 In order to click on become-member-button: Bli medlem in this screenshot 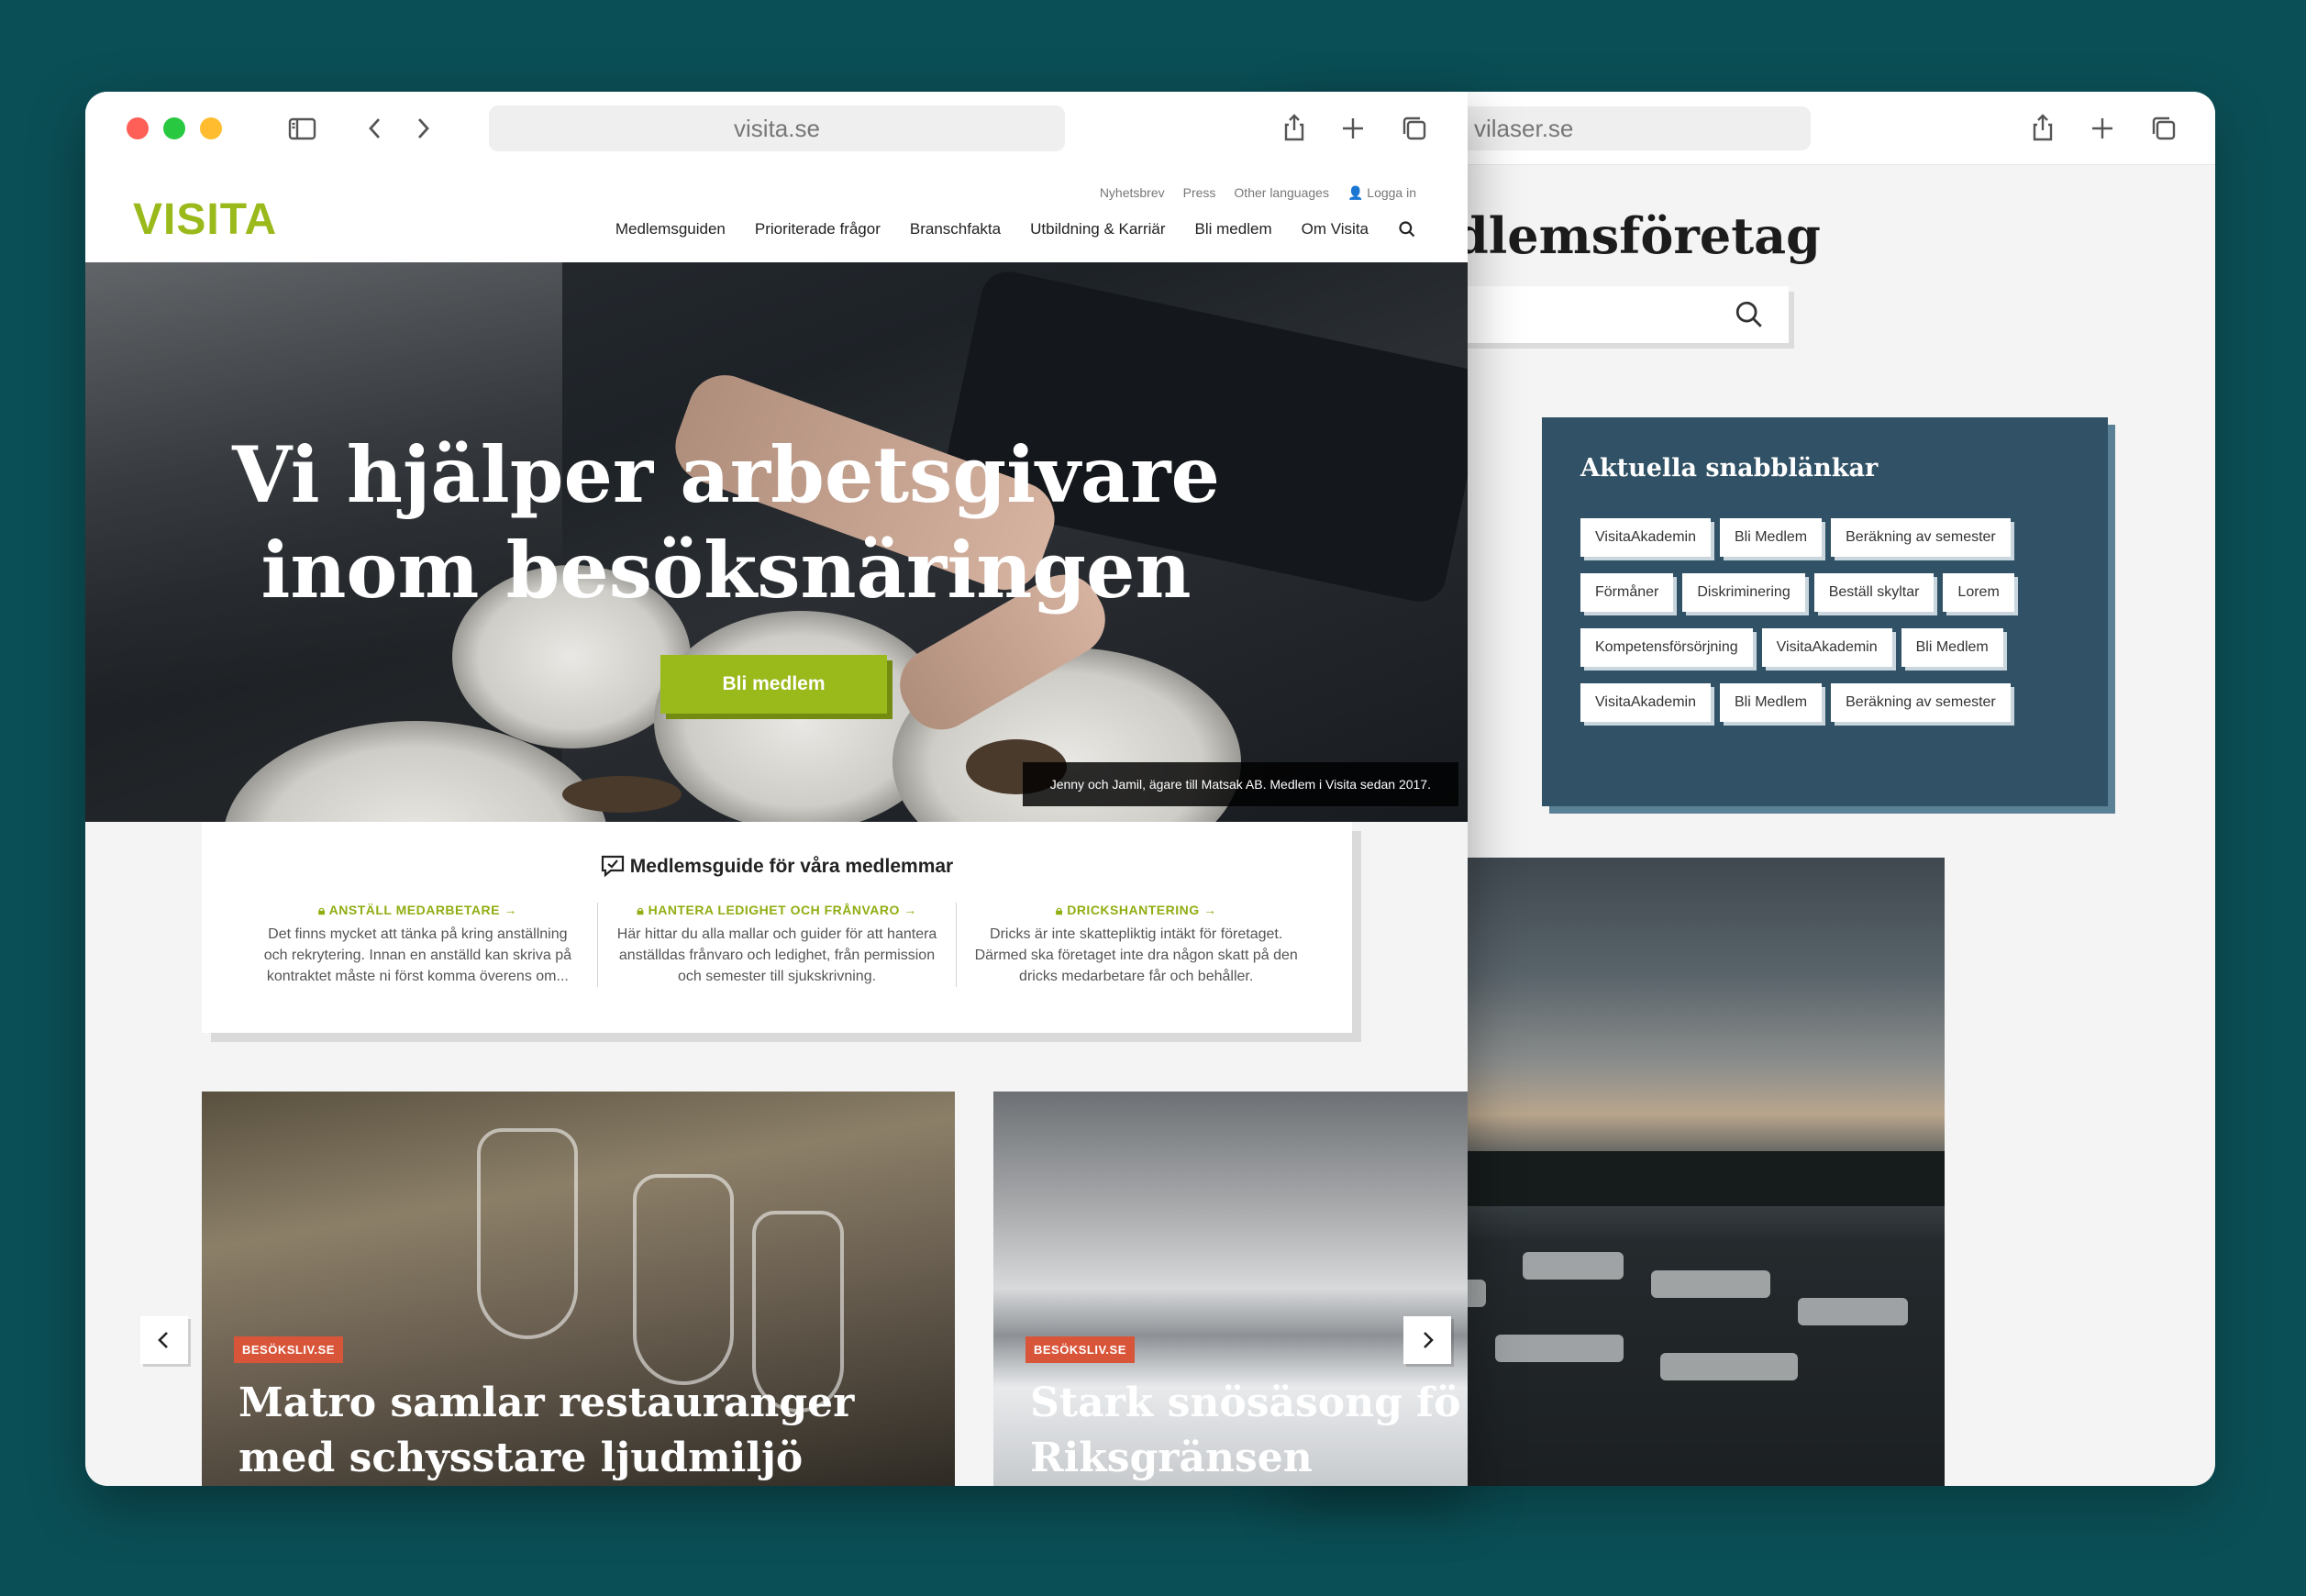, I will do `click(773, 684)`.